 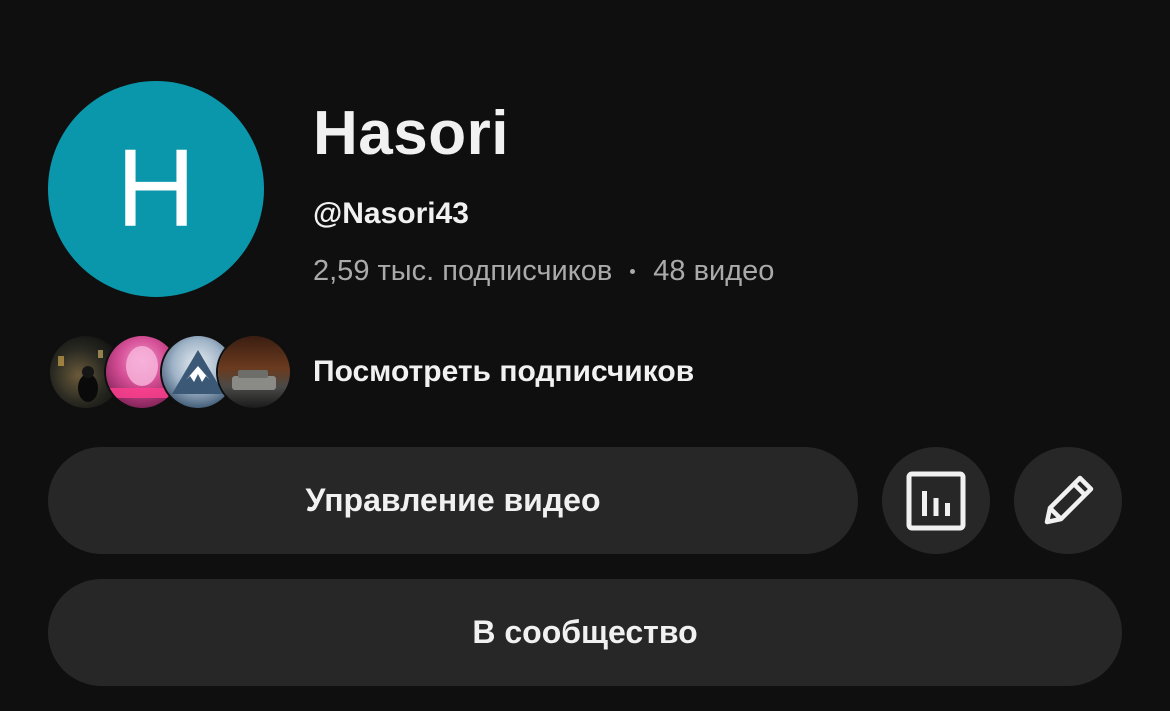 I want to click on channel-avatar: H, so click(x=156, y=189).